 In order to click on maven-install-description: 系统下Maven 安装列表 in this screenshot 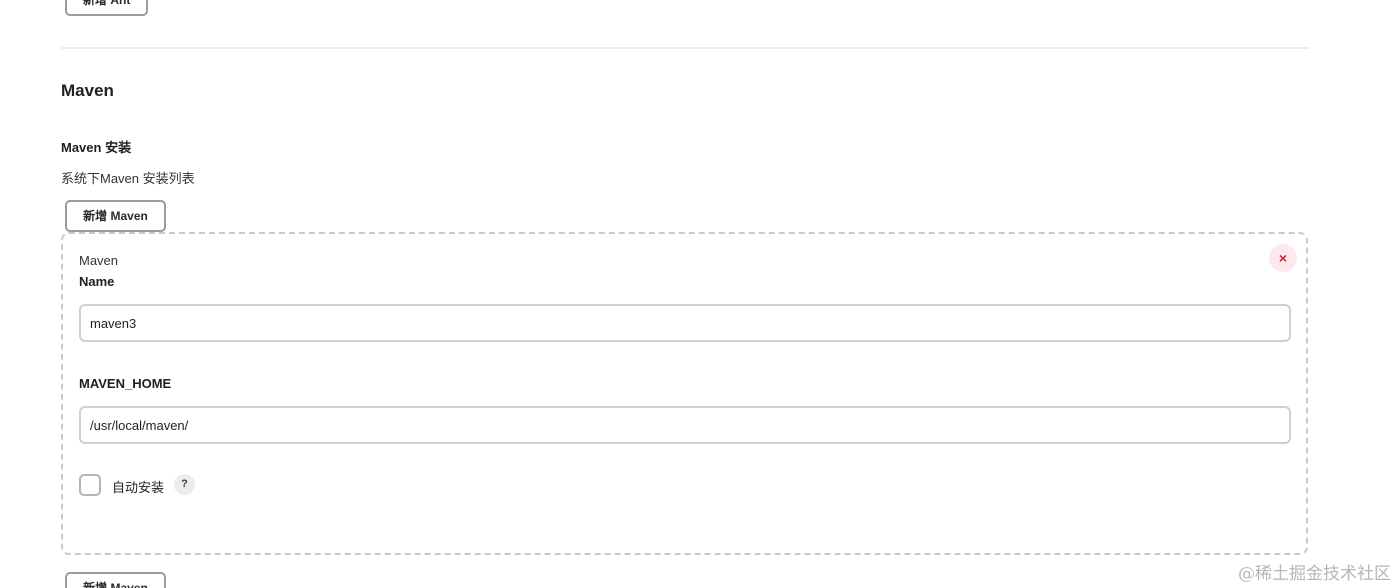, I will do `click(128, 178)`.